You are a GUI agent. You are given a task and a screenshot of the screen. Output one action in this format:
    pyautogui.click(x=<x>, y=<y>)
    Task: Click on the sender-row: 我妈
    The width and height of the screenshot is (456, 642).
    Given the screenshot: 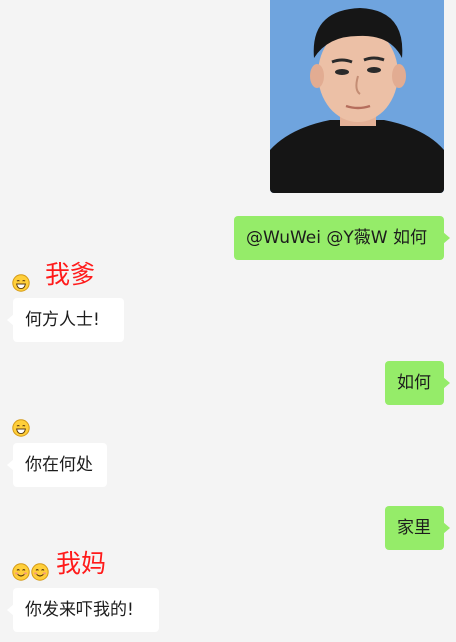 What is the action you would take?
    pyautogui.click(x=59, y=564)
    